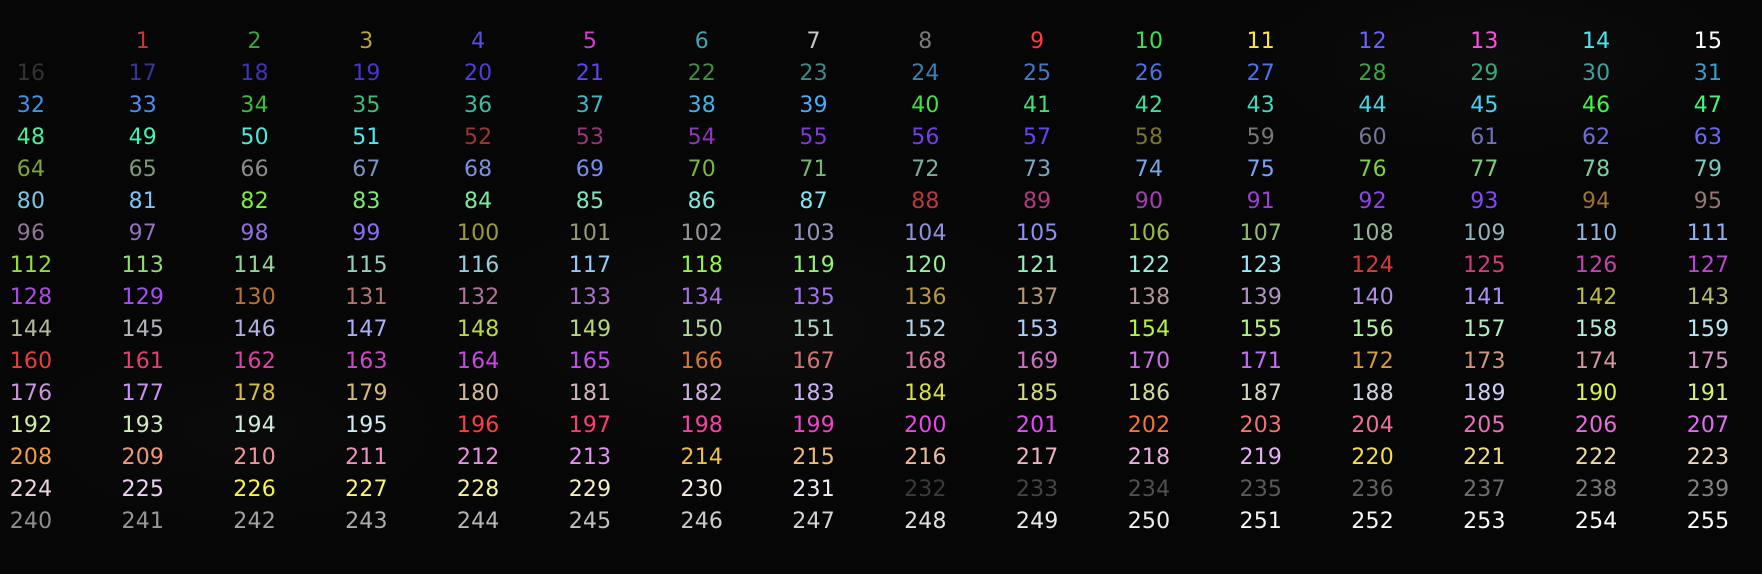 The width and height of the screenshot is (1762, 574). What do you see at coordinates (366, 73) in the screenshot?
I see `color-code-19: 19` at bounding box center [366, 73].